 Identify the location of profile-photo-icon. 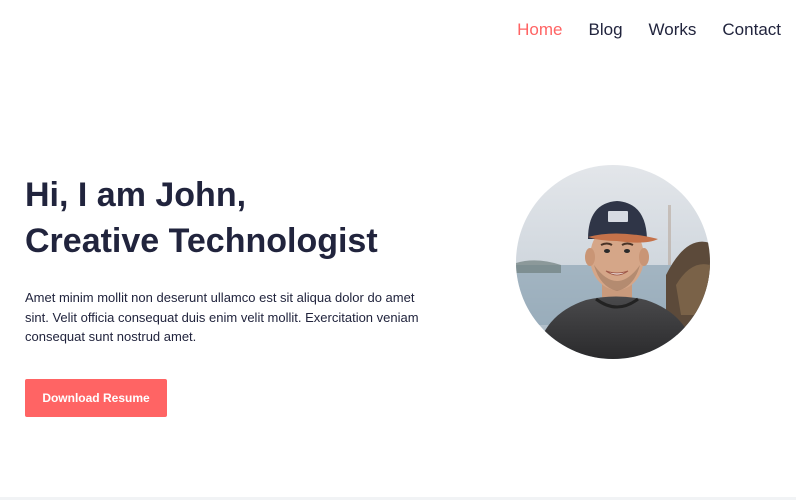
(613, 262).